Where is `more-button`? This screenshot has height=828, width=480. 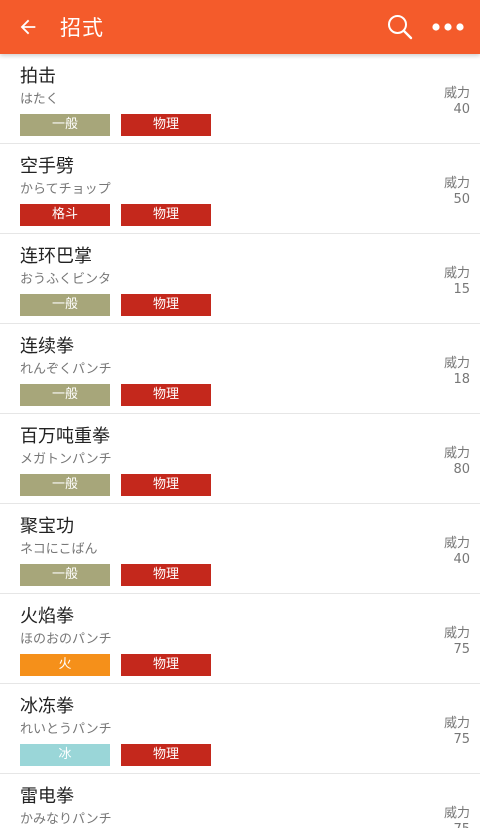 more-button is located at coordinates (448, 27).